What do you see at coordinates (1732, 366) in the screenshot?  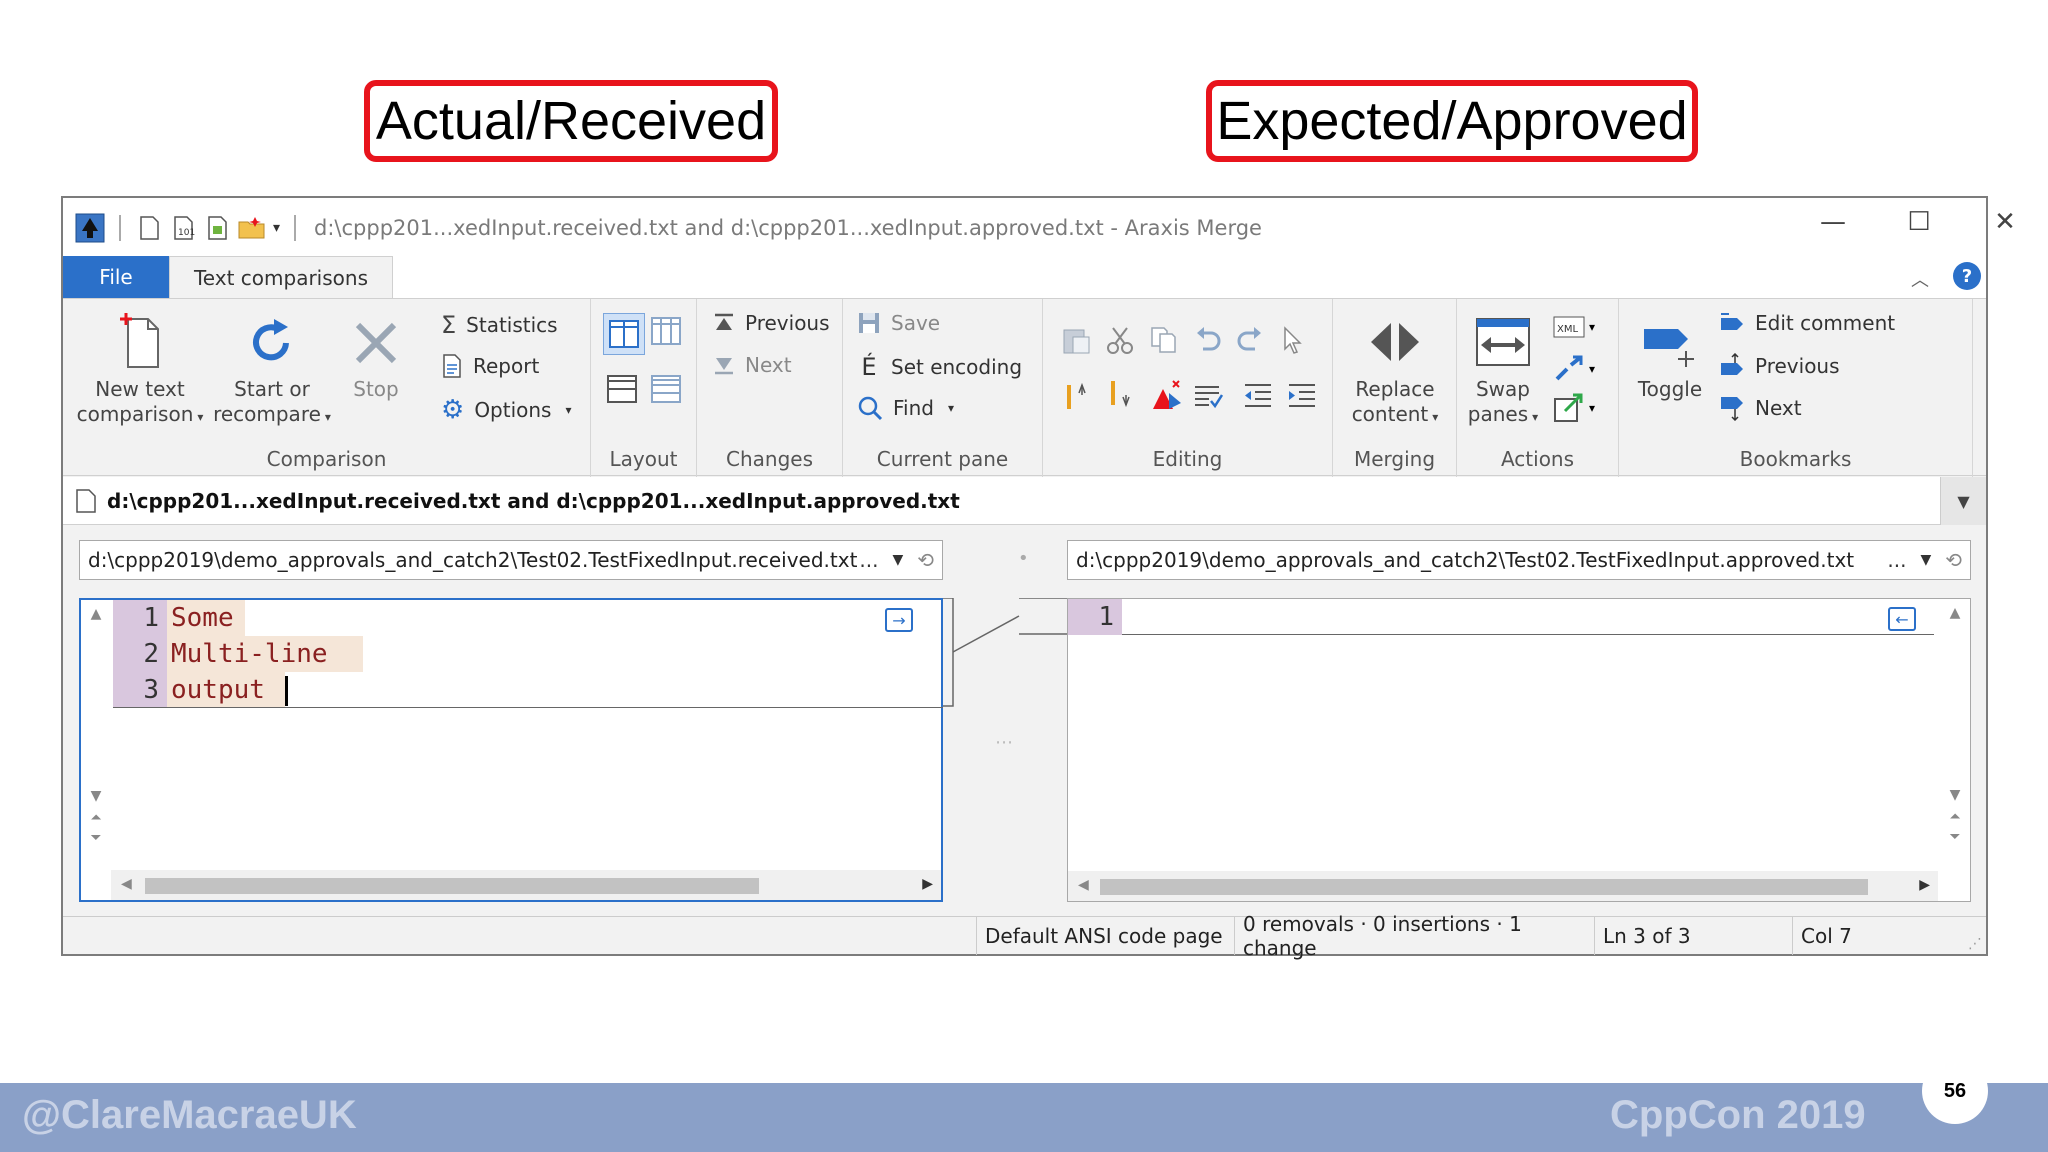 I see `bookmark-previous-icon` at bounding box center [1732, 366].